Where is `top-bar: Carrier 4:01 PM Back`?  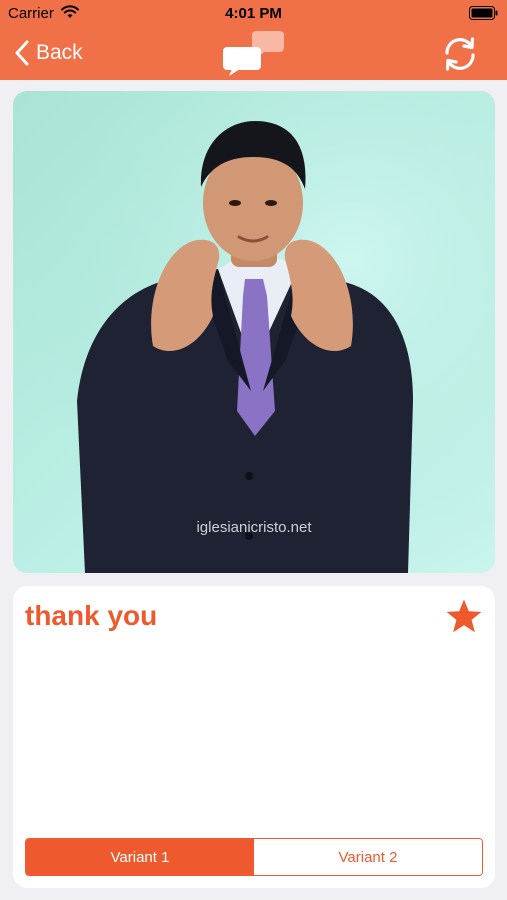
top-bar: Carrier 4:01 PM Back is located at coordinates (253, 40).